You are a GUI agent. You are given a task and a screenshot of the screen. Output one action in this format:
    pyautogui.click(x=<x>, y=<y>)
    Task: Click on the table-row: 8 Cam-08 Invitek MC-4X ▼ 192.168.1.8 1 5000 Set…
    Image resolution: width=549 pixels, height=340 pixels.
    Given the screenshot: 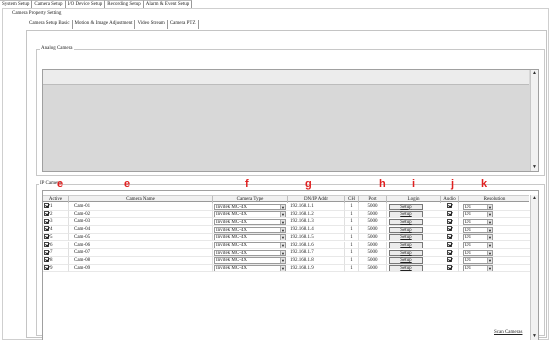 What is the action you would take?
    pyautogui.click(x=287, y=260)
    